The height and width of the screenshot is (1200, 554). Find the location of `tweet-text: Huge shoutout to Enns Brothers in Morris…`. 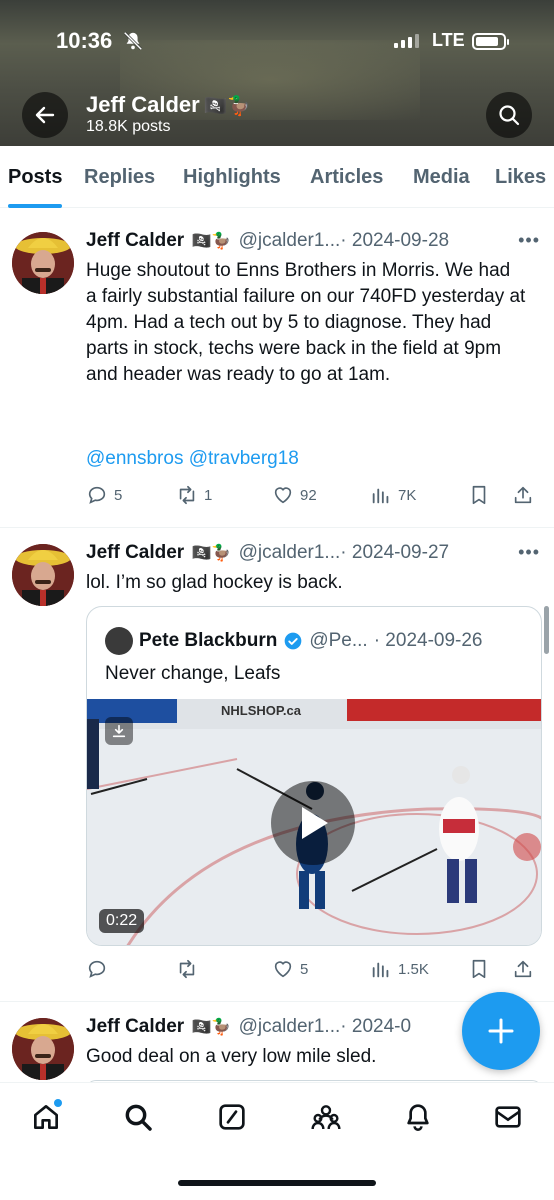

tweet-text: Huge shoutout to Enns Brothers in Morris… is located at coordinates (306, 322).